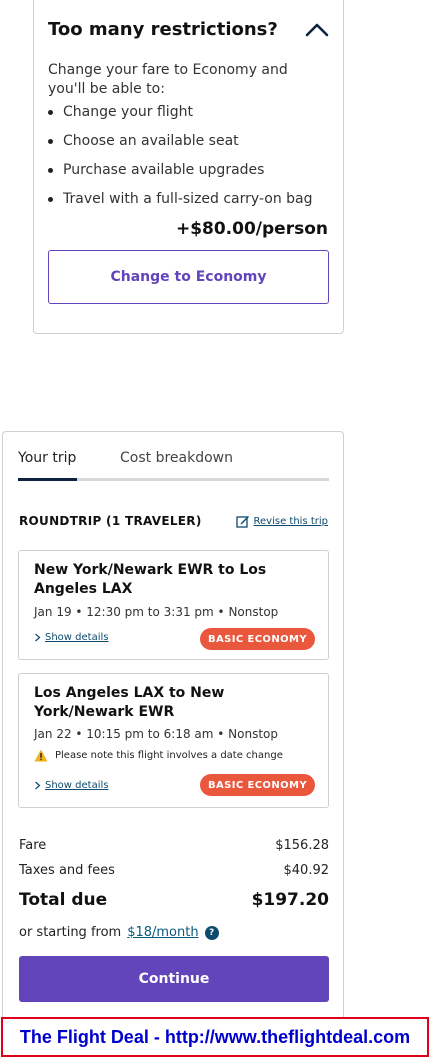 The image size is (430, 1059). I want to click on segment-route: New York/Newark EWR to Los Angeles LAX, so click(150, 579).